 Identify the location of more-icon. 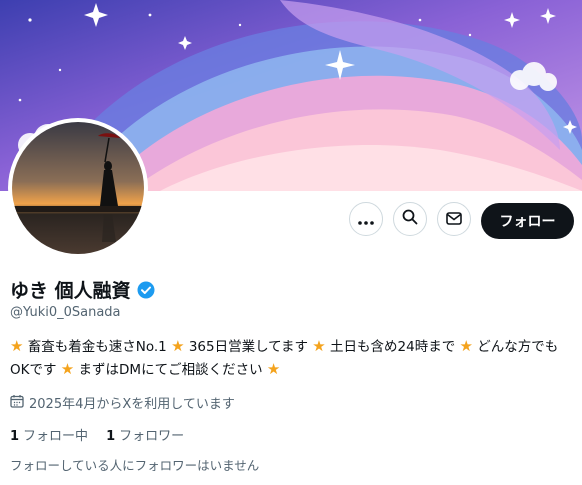
(366, 219).